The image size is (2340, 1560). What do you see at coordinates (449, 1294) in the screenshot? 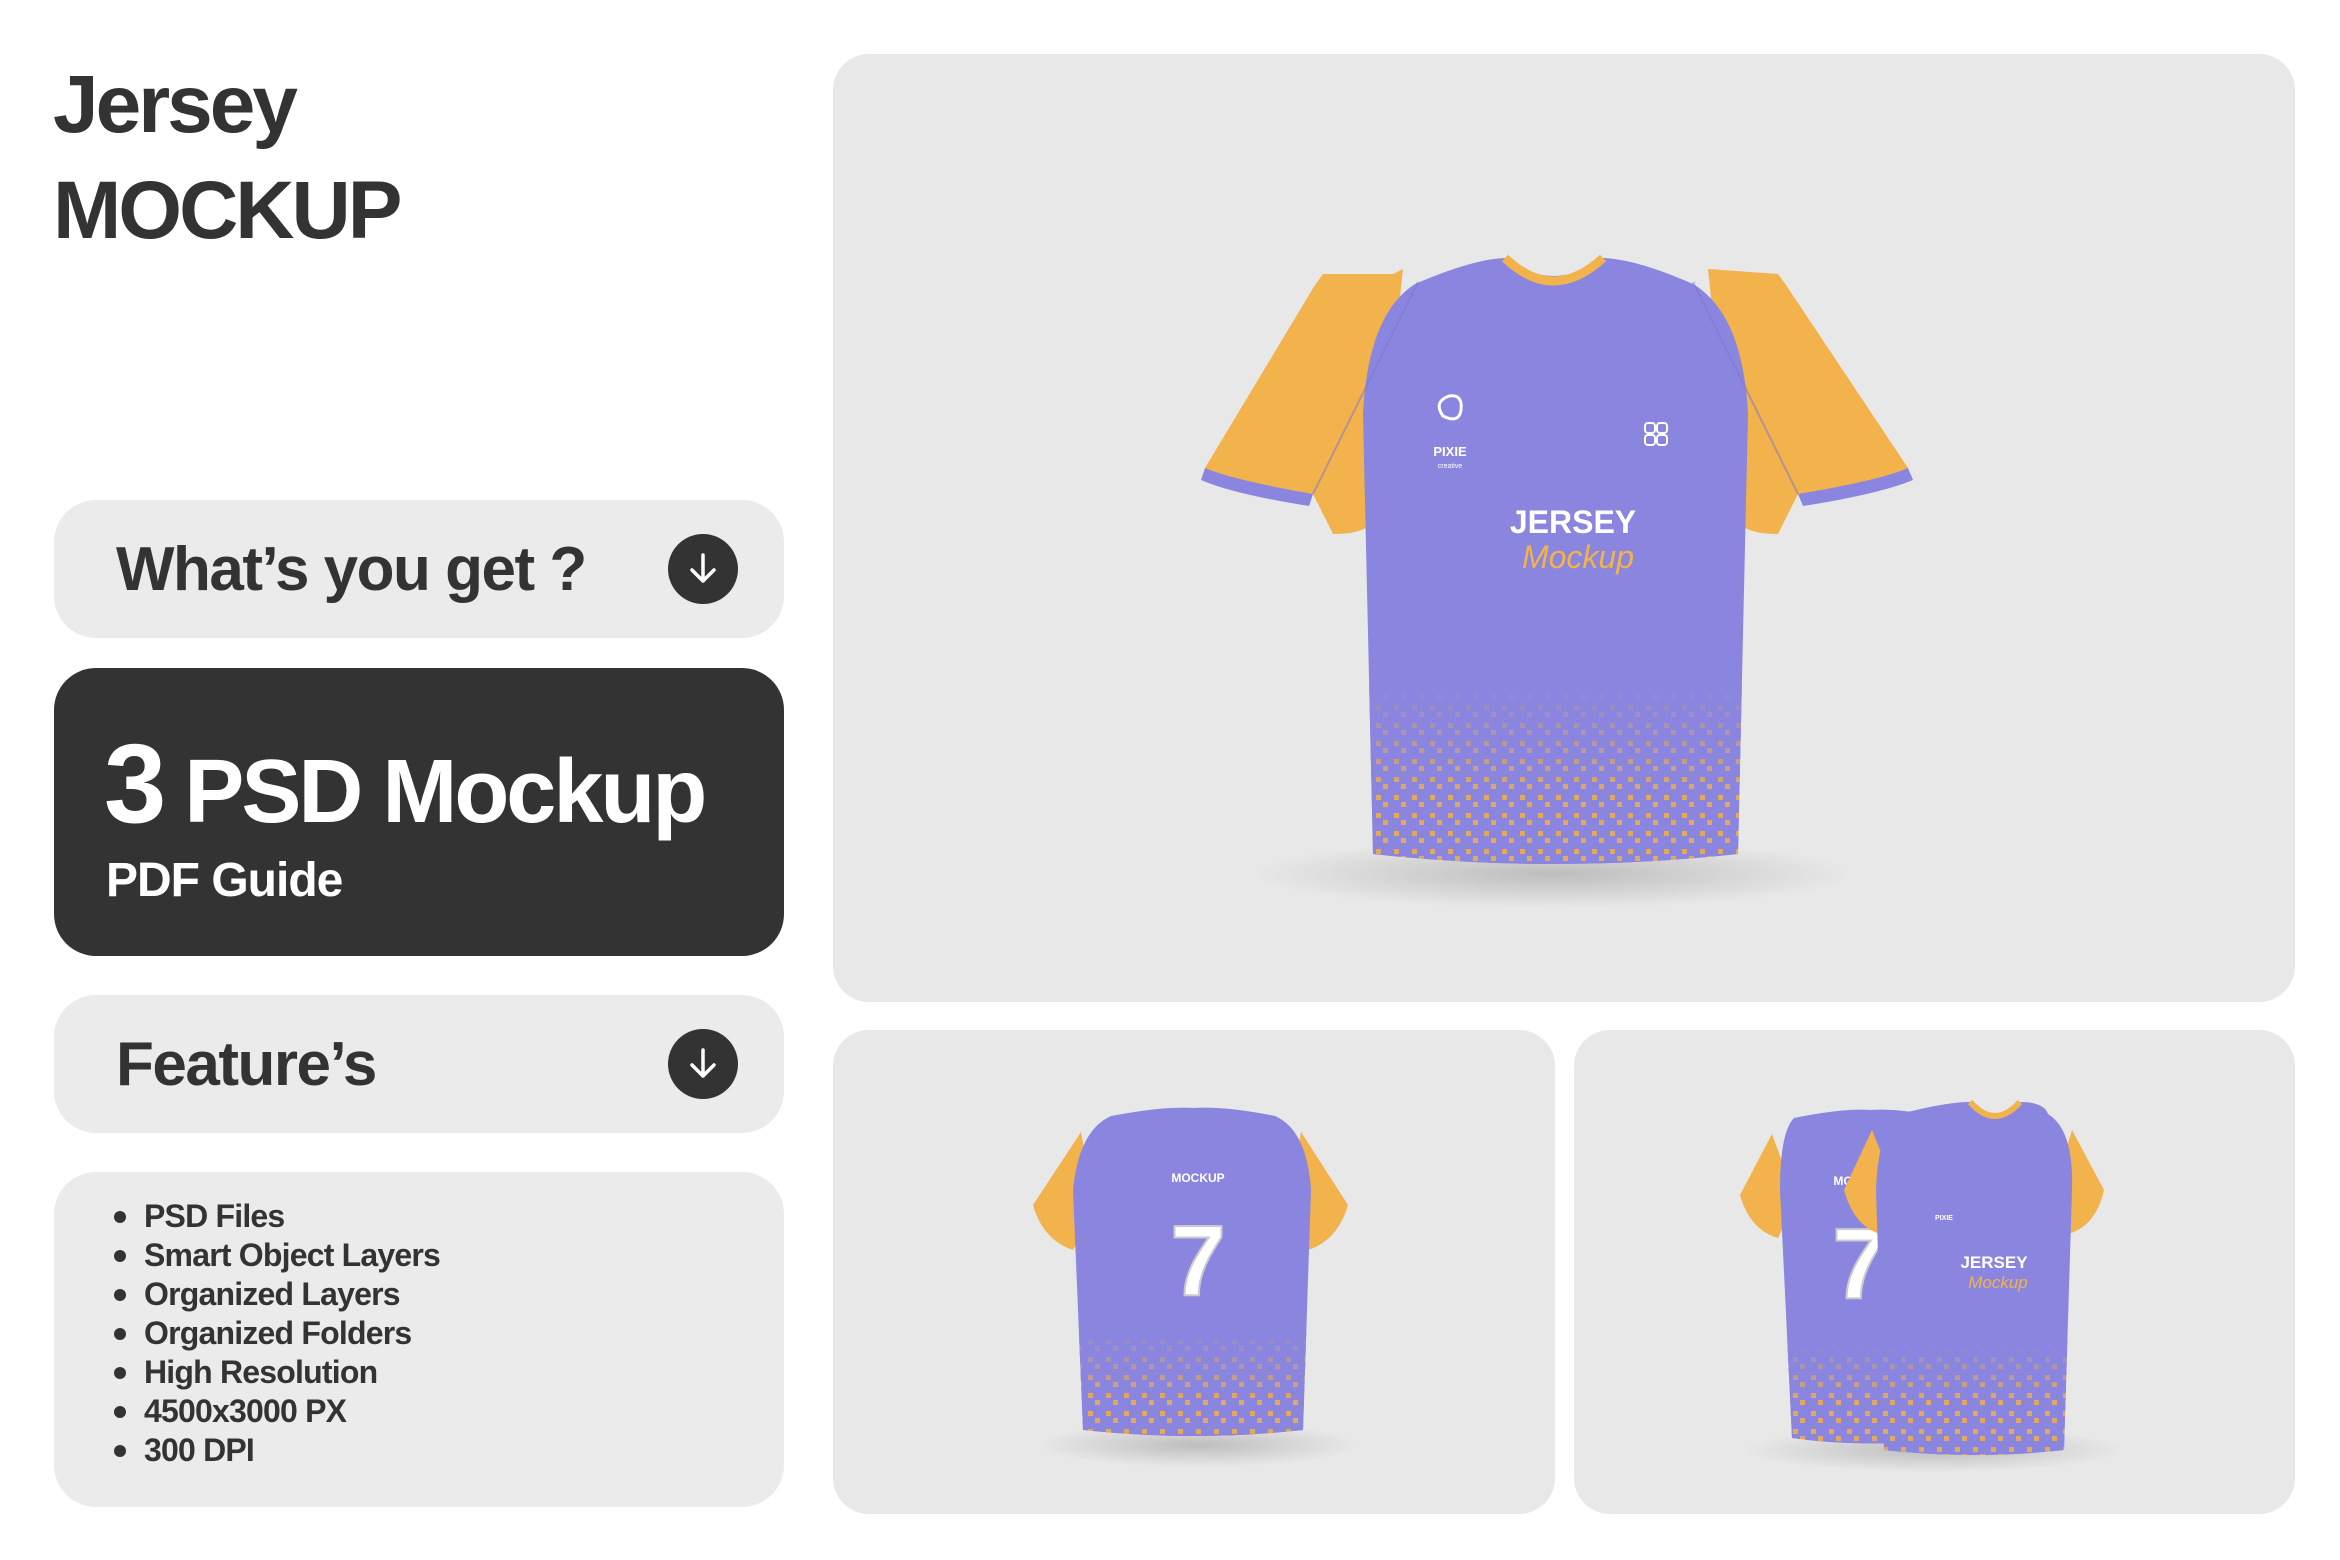
I see `feature-item: Organized Layers` at bounding box center [449, 1294].